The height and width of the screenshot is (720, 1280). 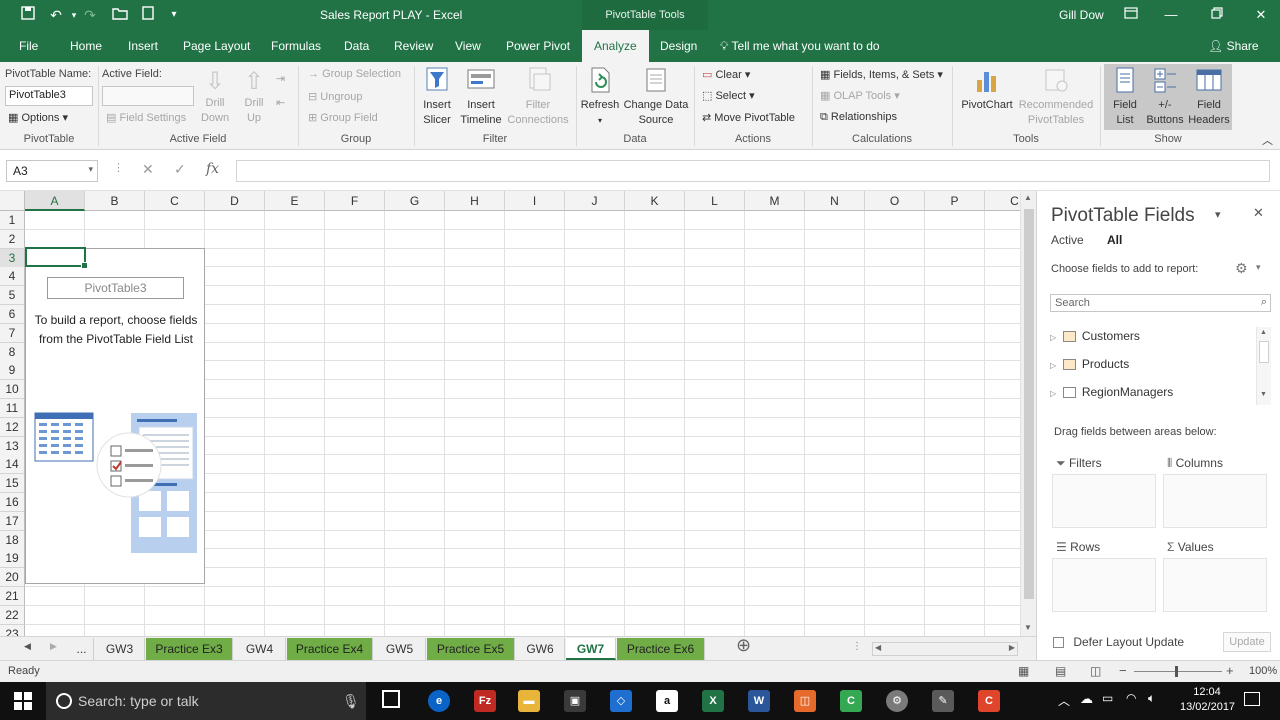 What do you see at coordinates (148, 169) in the screenshot?
I see `cancel-icon: ✕` at bounding box center [148, 169].